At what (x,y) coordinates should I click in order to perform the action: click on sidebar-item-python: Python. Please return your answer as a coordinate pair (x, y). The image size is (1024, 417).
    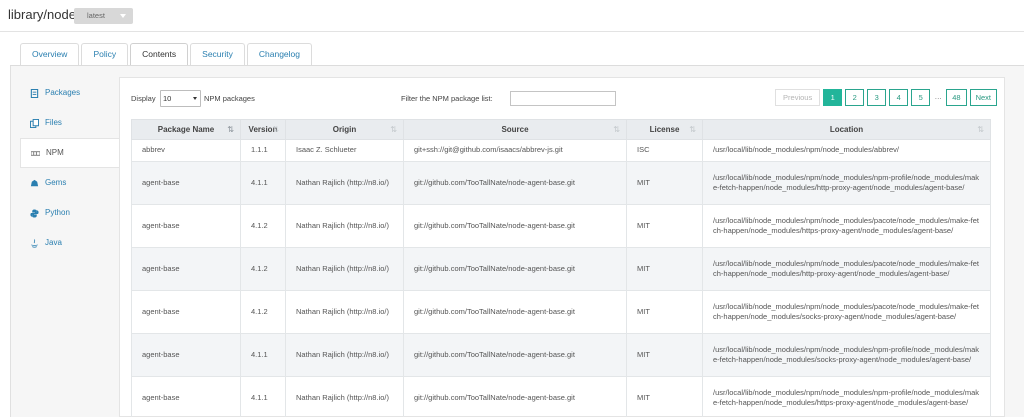
    Looking at the image, I should click on (69, 213).